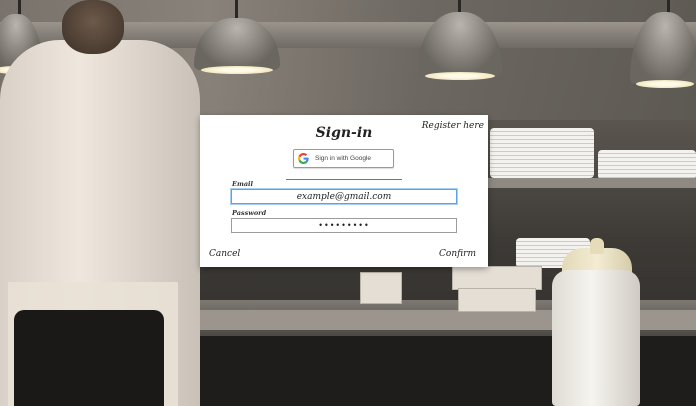  Describe the element at coordinates (303, 158) in the screenshot. I see `google-g-icon` at that location.